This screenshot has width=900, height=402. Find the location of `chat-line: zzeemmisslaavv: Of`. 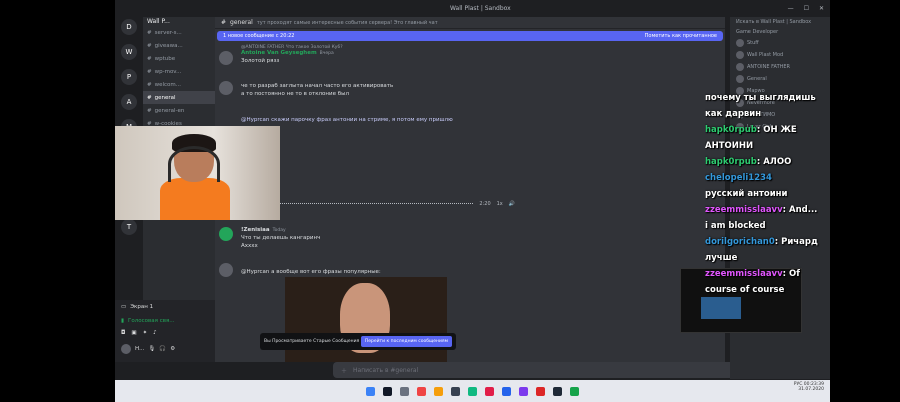

chat-line: zzeemmisslaavv: Of is located at coordinates (767, 274).